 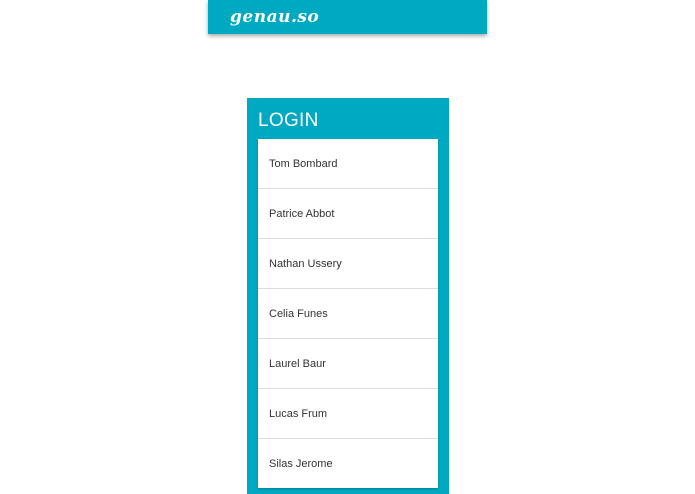 What do you see at coordinates (348, 463) in the screenshot?
I see `user-item-silas-jerome: Silas Jerome` at bounding box center [348, 463].